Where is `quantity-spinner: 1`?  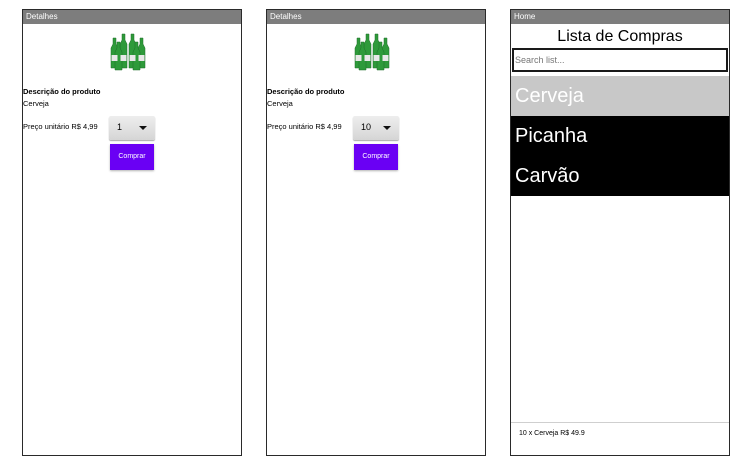 quantity-spinner: 1 is located at coordinates (132, 128).